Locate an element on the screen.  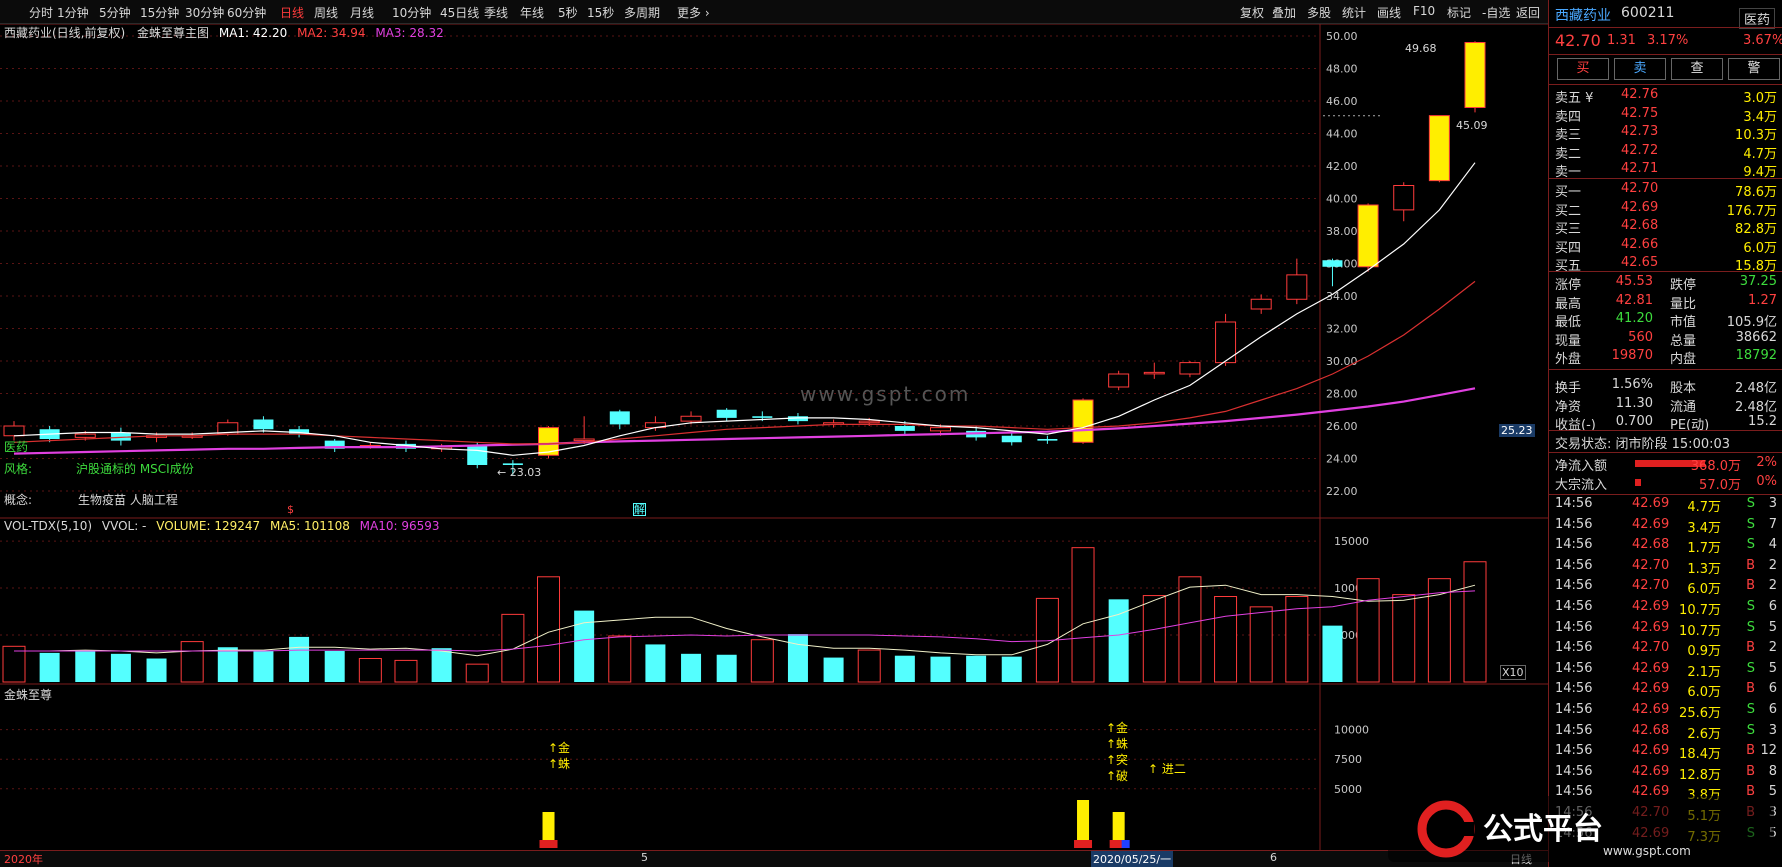
period-tab-9: 10分钟 is located at coordinates (411, 12).